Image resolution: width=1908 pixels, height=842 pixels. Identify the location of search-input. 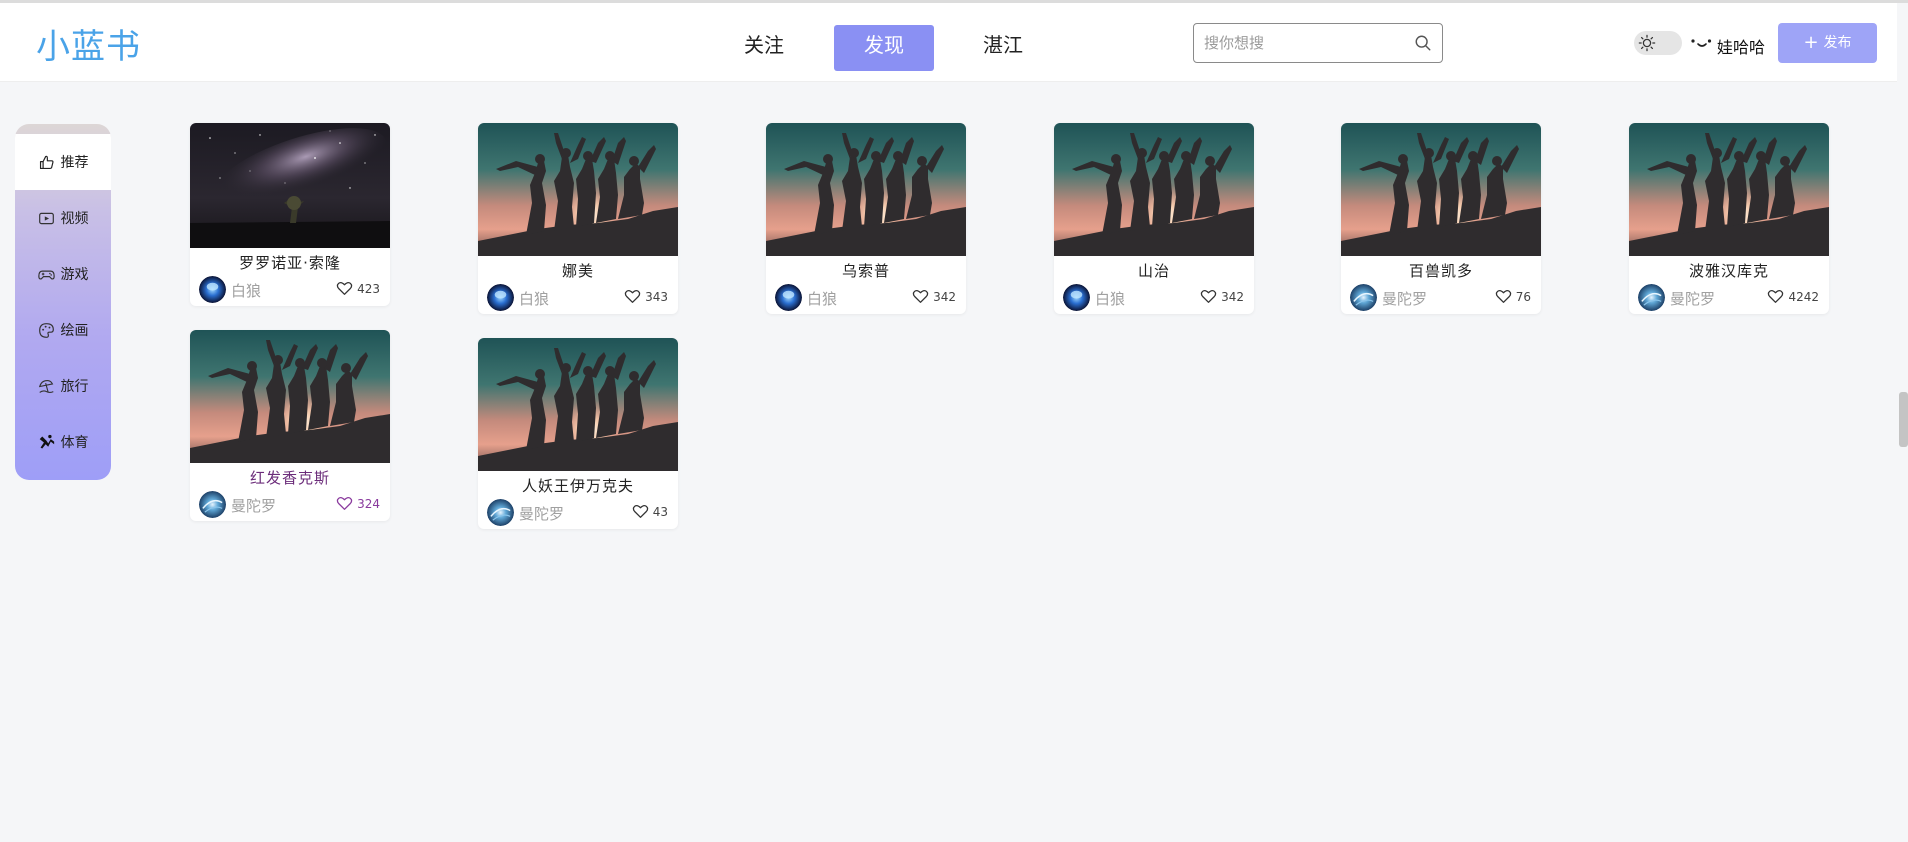
(1304, 43).